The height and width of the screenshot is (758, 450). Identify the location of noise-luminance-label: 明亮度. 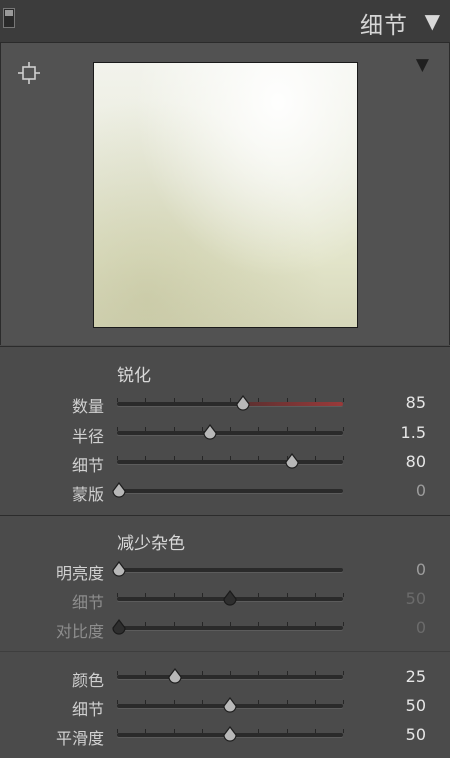
(79, 573).